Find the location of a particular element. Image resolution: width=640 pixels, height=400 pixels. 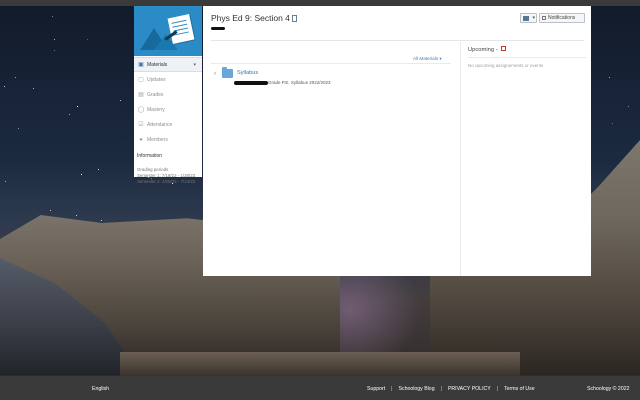

notification-icon is located at coordinates (544, 18).